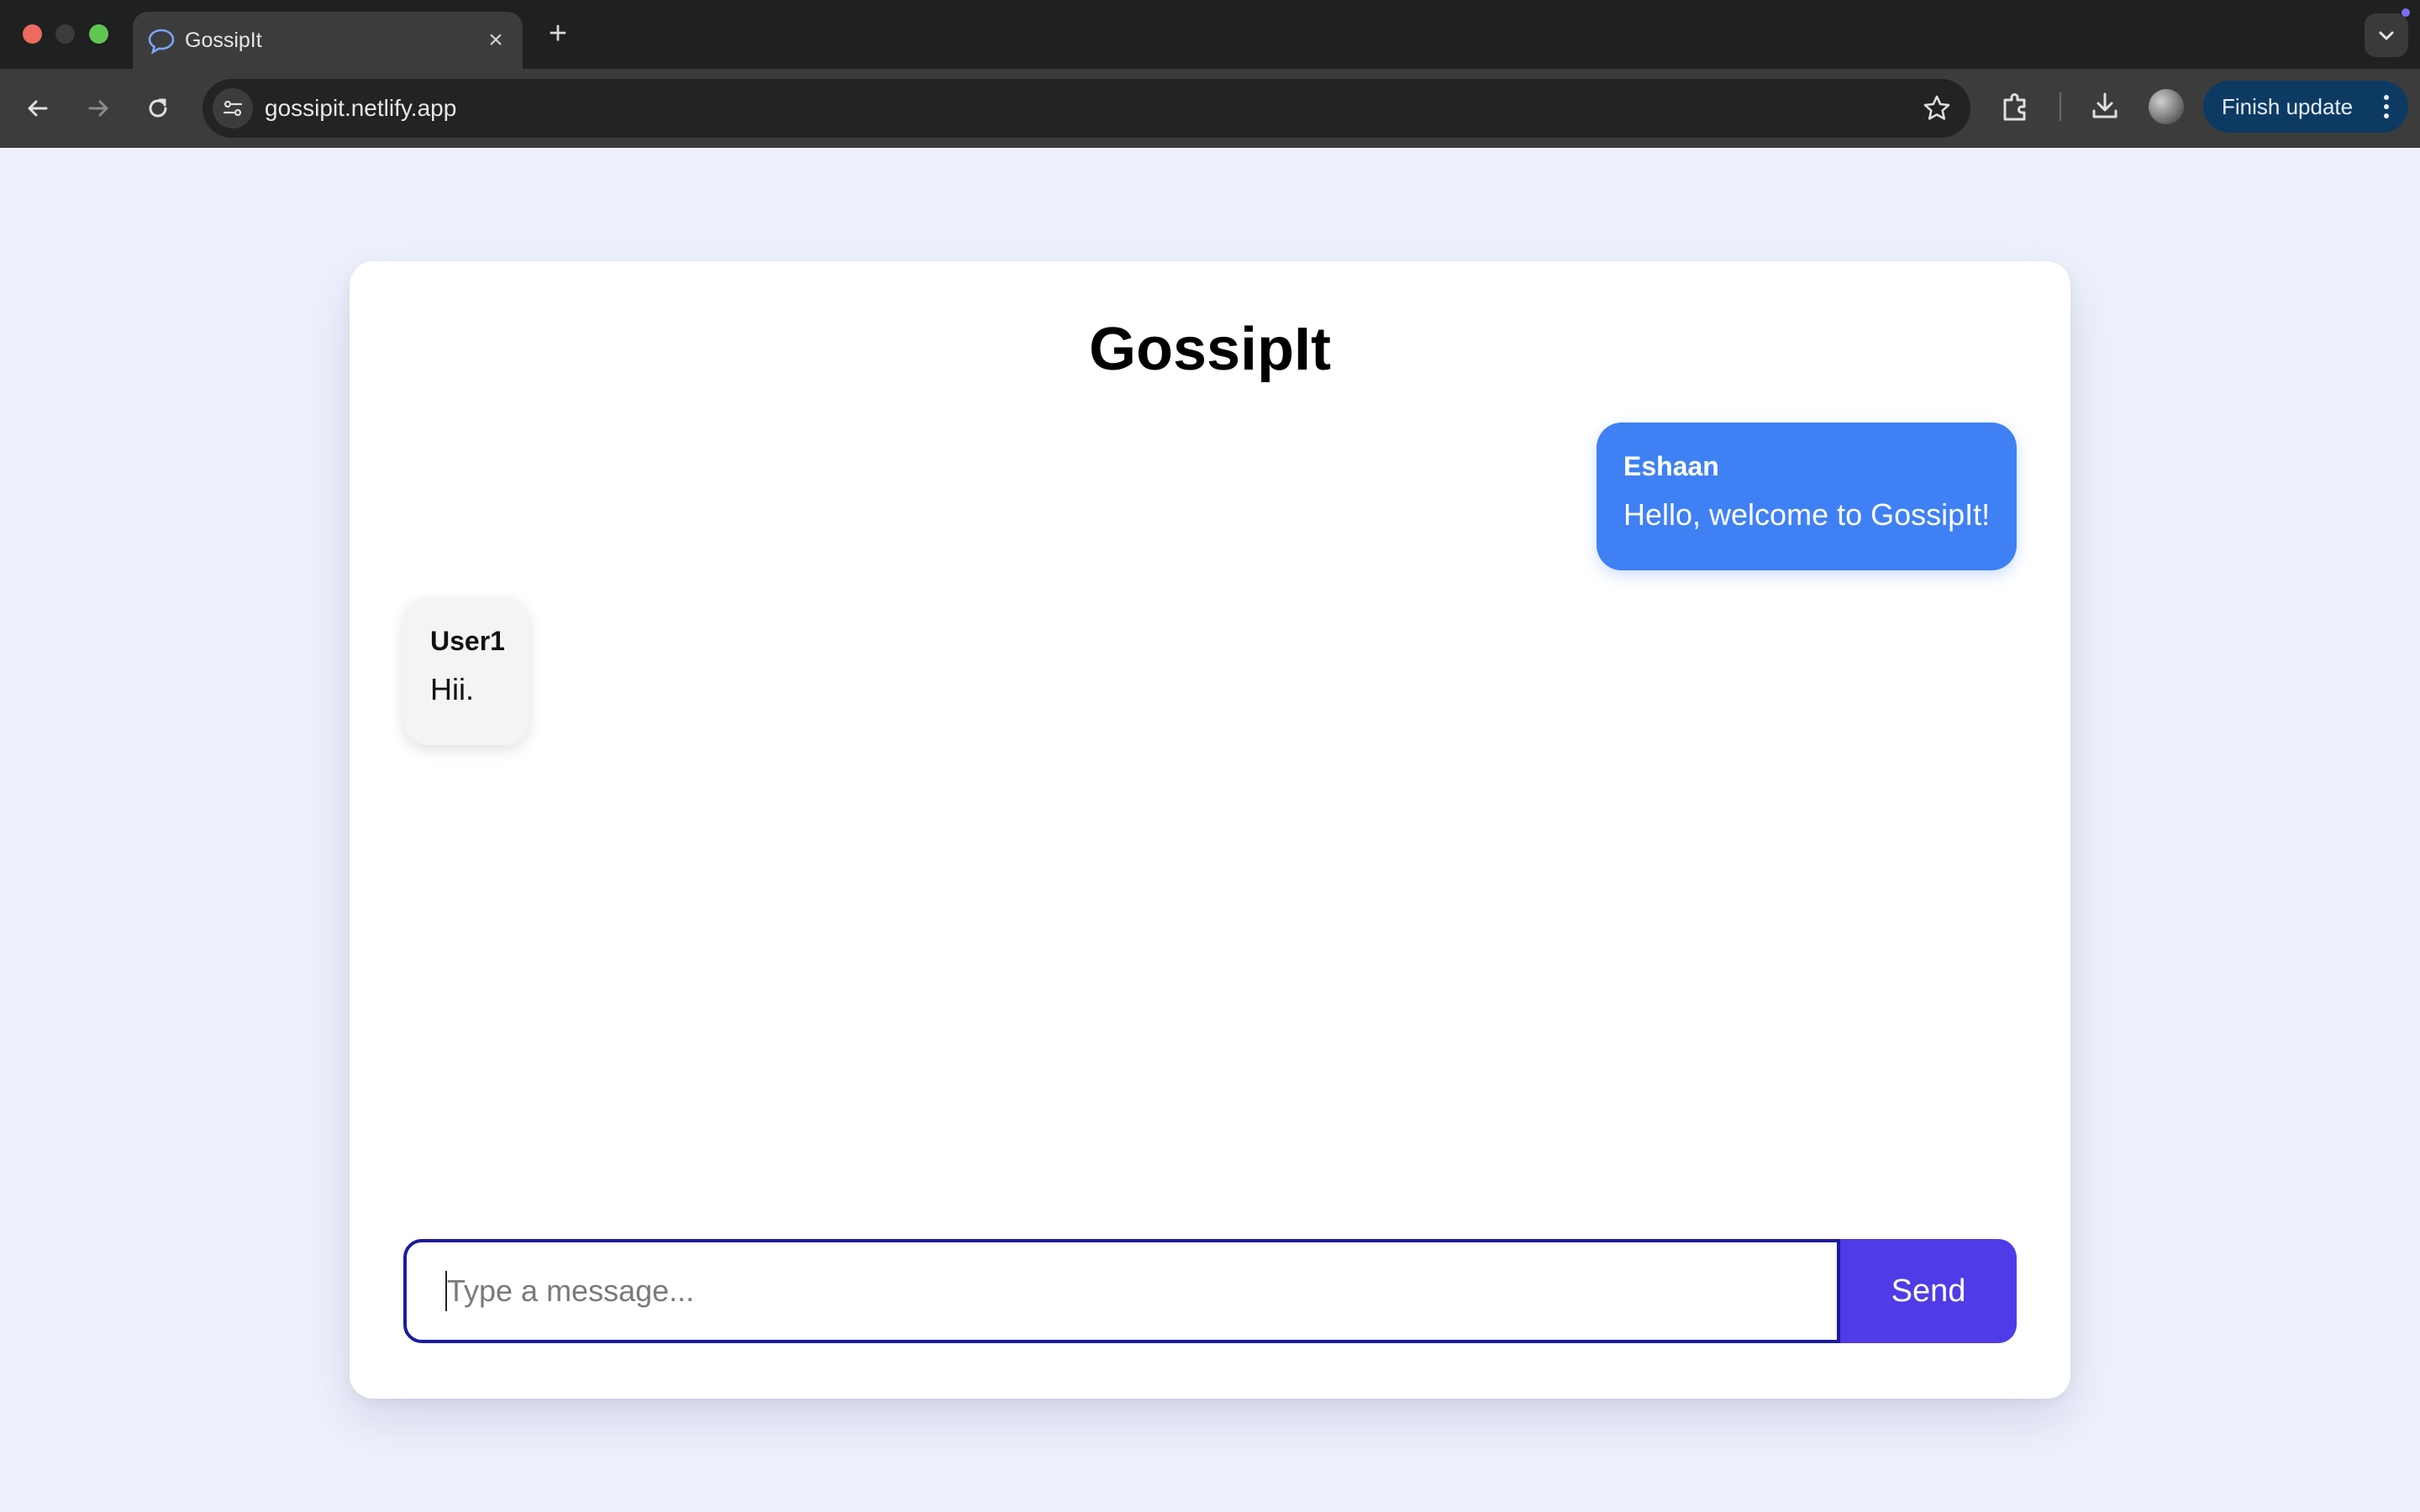 This screenshot has width=2420, height=1512. I want to click on tab-title: GossipIt, so click(224, 40).